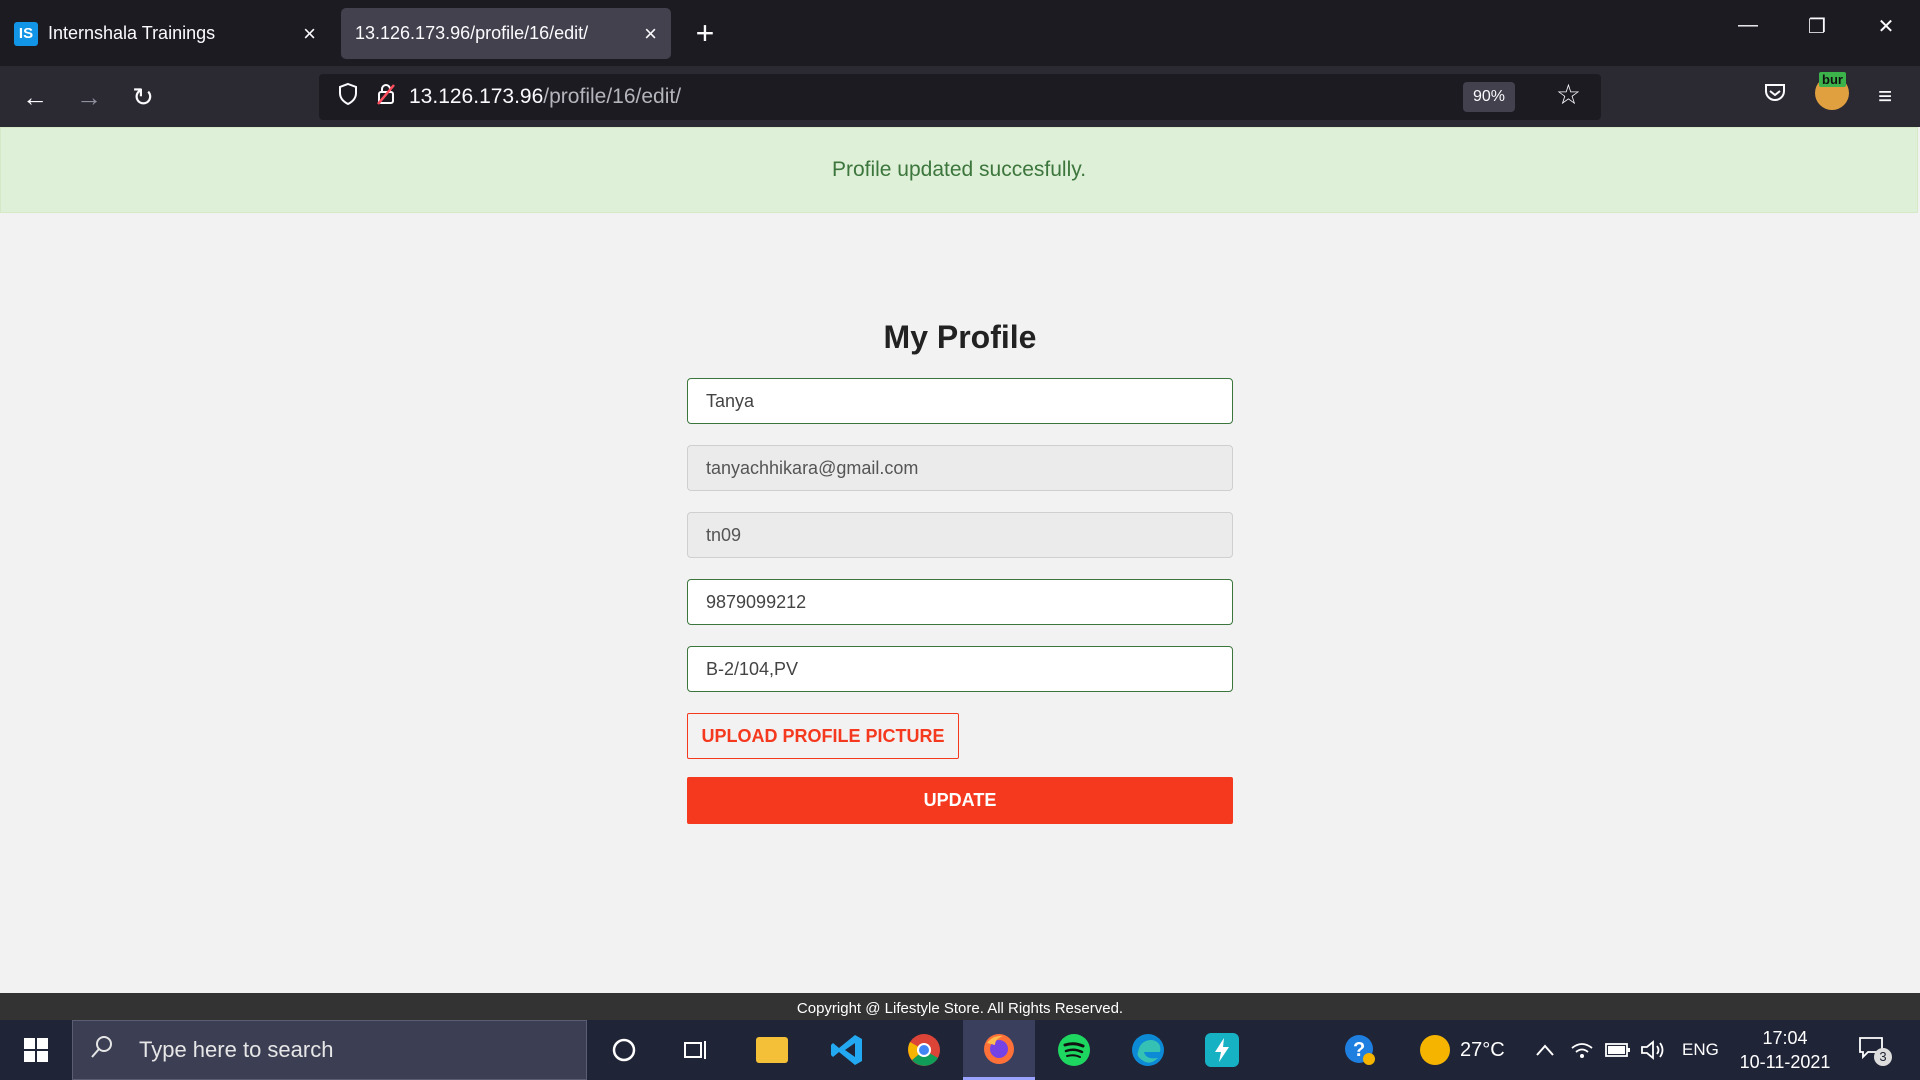  Describe the element at coordinates (1775, 97) in the screenshot. I see `pocket-icon` at that location.